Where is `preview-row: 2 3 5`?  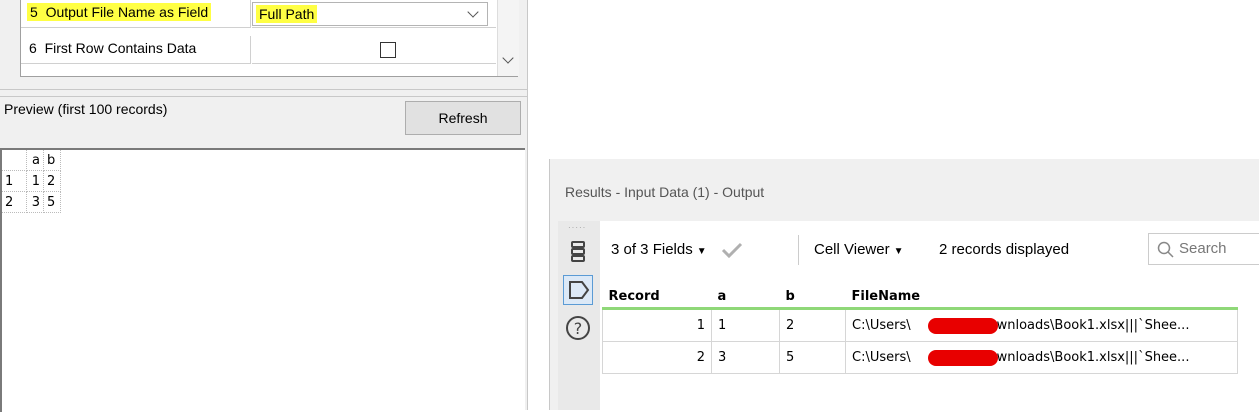 preview-row: 2 3 5 is located at coordinates (31, 202).